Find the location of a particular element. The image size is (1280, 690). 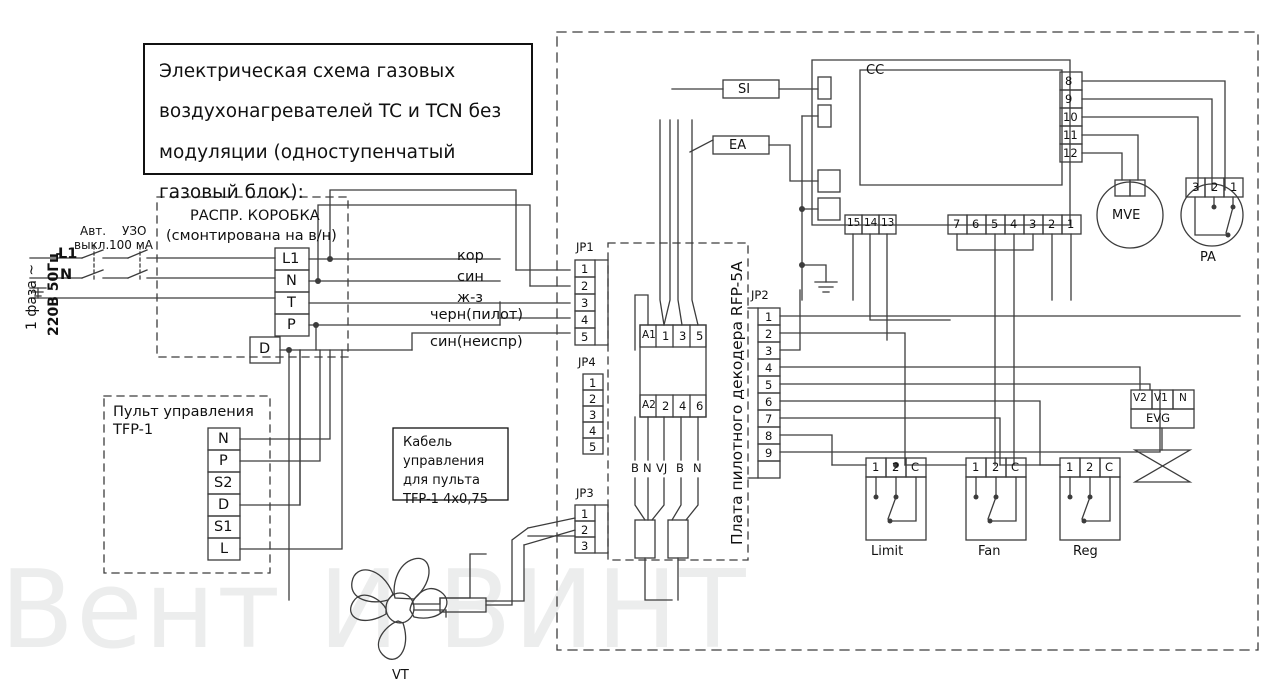

breaker-label-1: Авт. is located at coordinates (93, 231).